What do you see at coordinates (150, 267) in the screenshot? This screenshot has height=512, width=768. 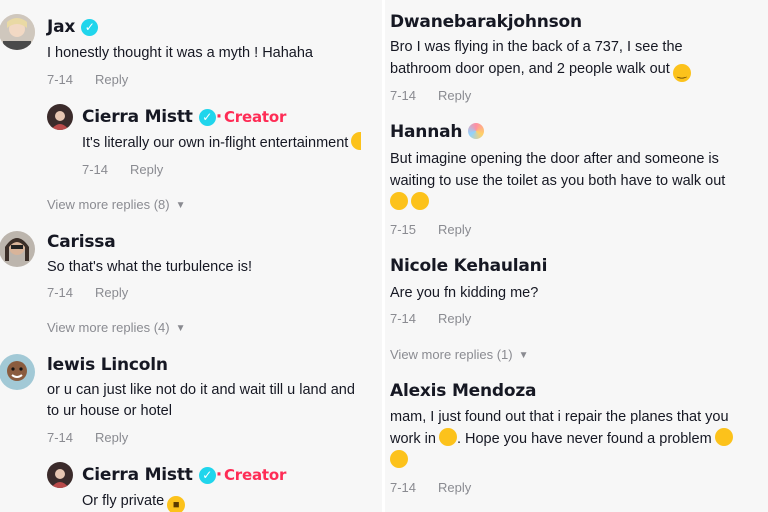 I see `comment-text: So that's what the turbulence is!` at bounding box center [150, 267].